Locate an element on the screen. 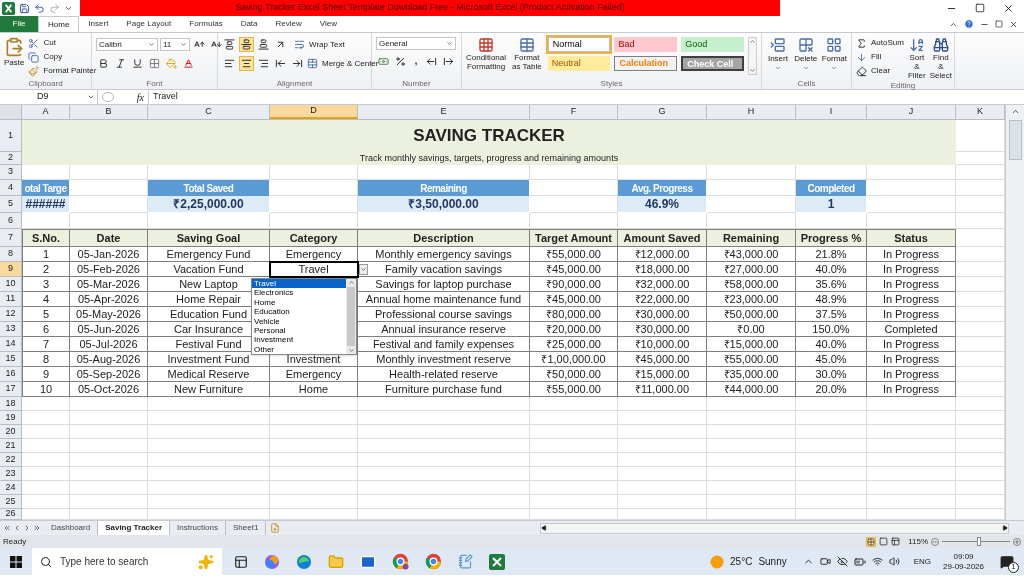  zoom-in-icon is located at coordinates (1017, 541).